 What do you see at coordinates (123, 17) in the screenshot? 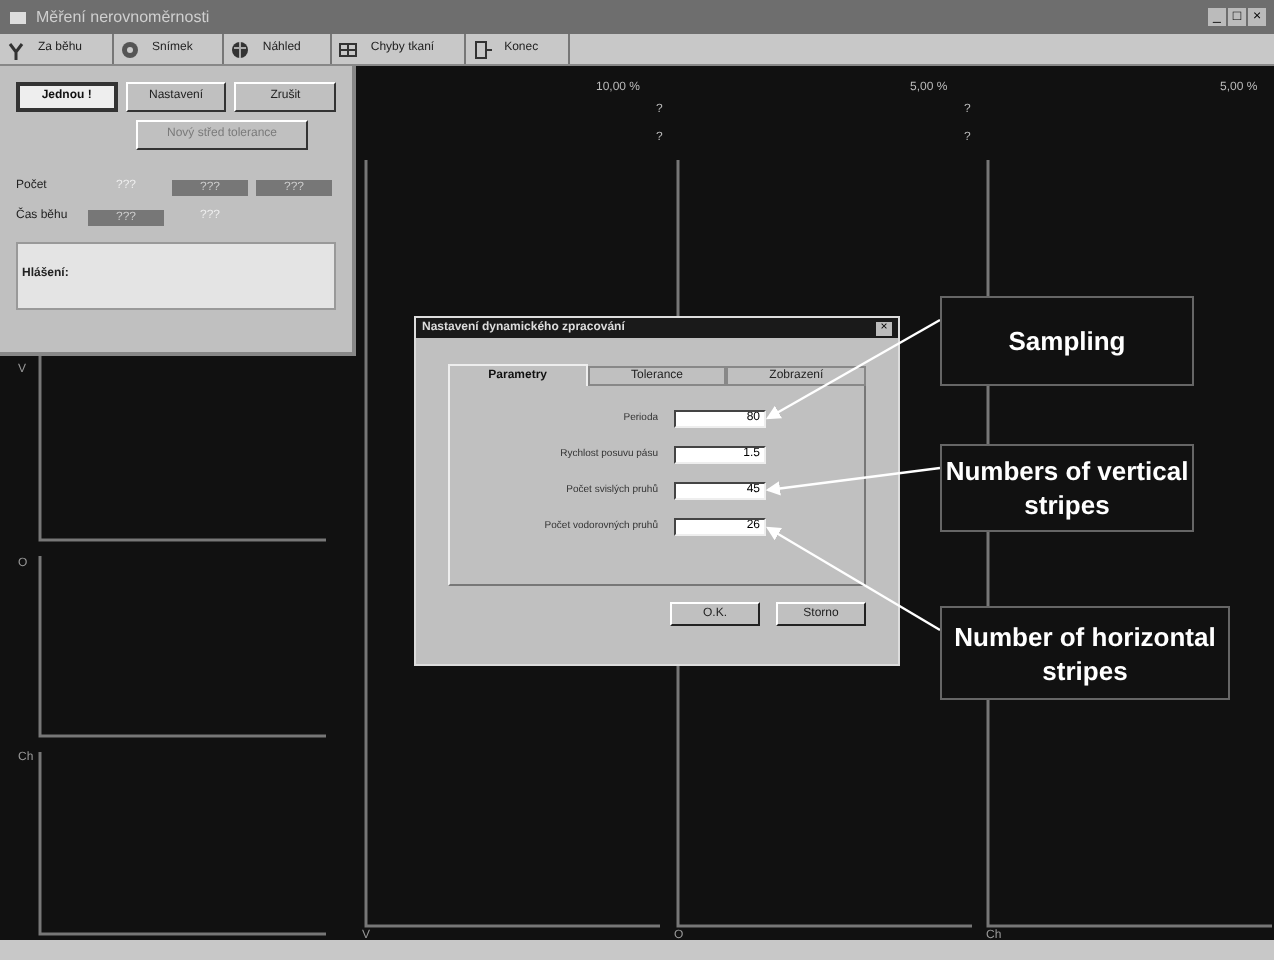
I see `window-title: Měření nerovnoměrnosti` at bounding box center [123, 17].